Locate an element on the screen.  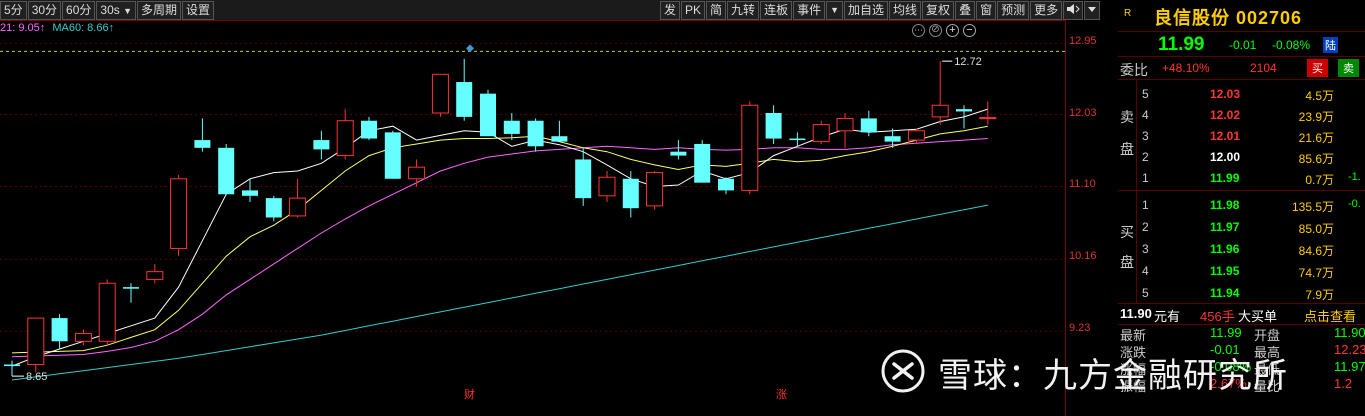
zoom-in-icon: ⊘ is located at coordinates (935, 30).